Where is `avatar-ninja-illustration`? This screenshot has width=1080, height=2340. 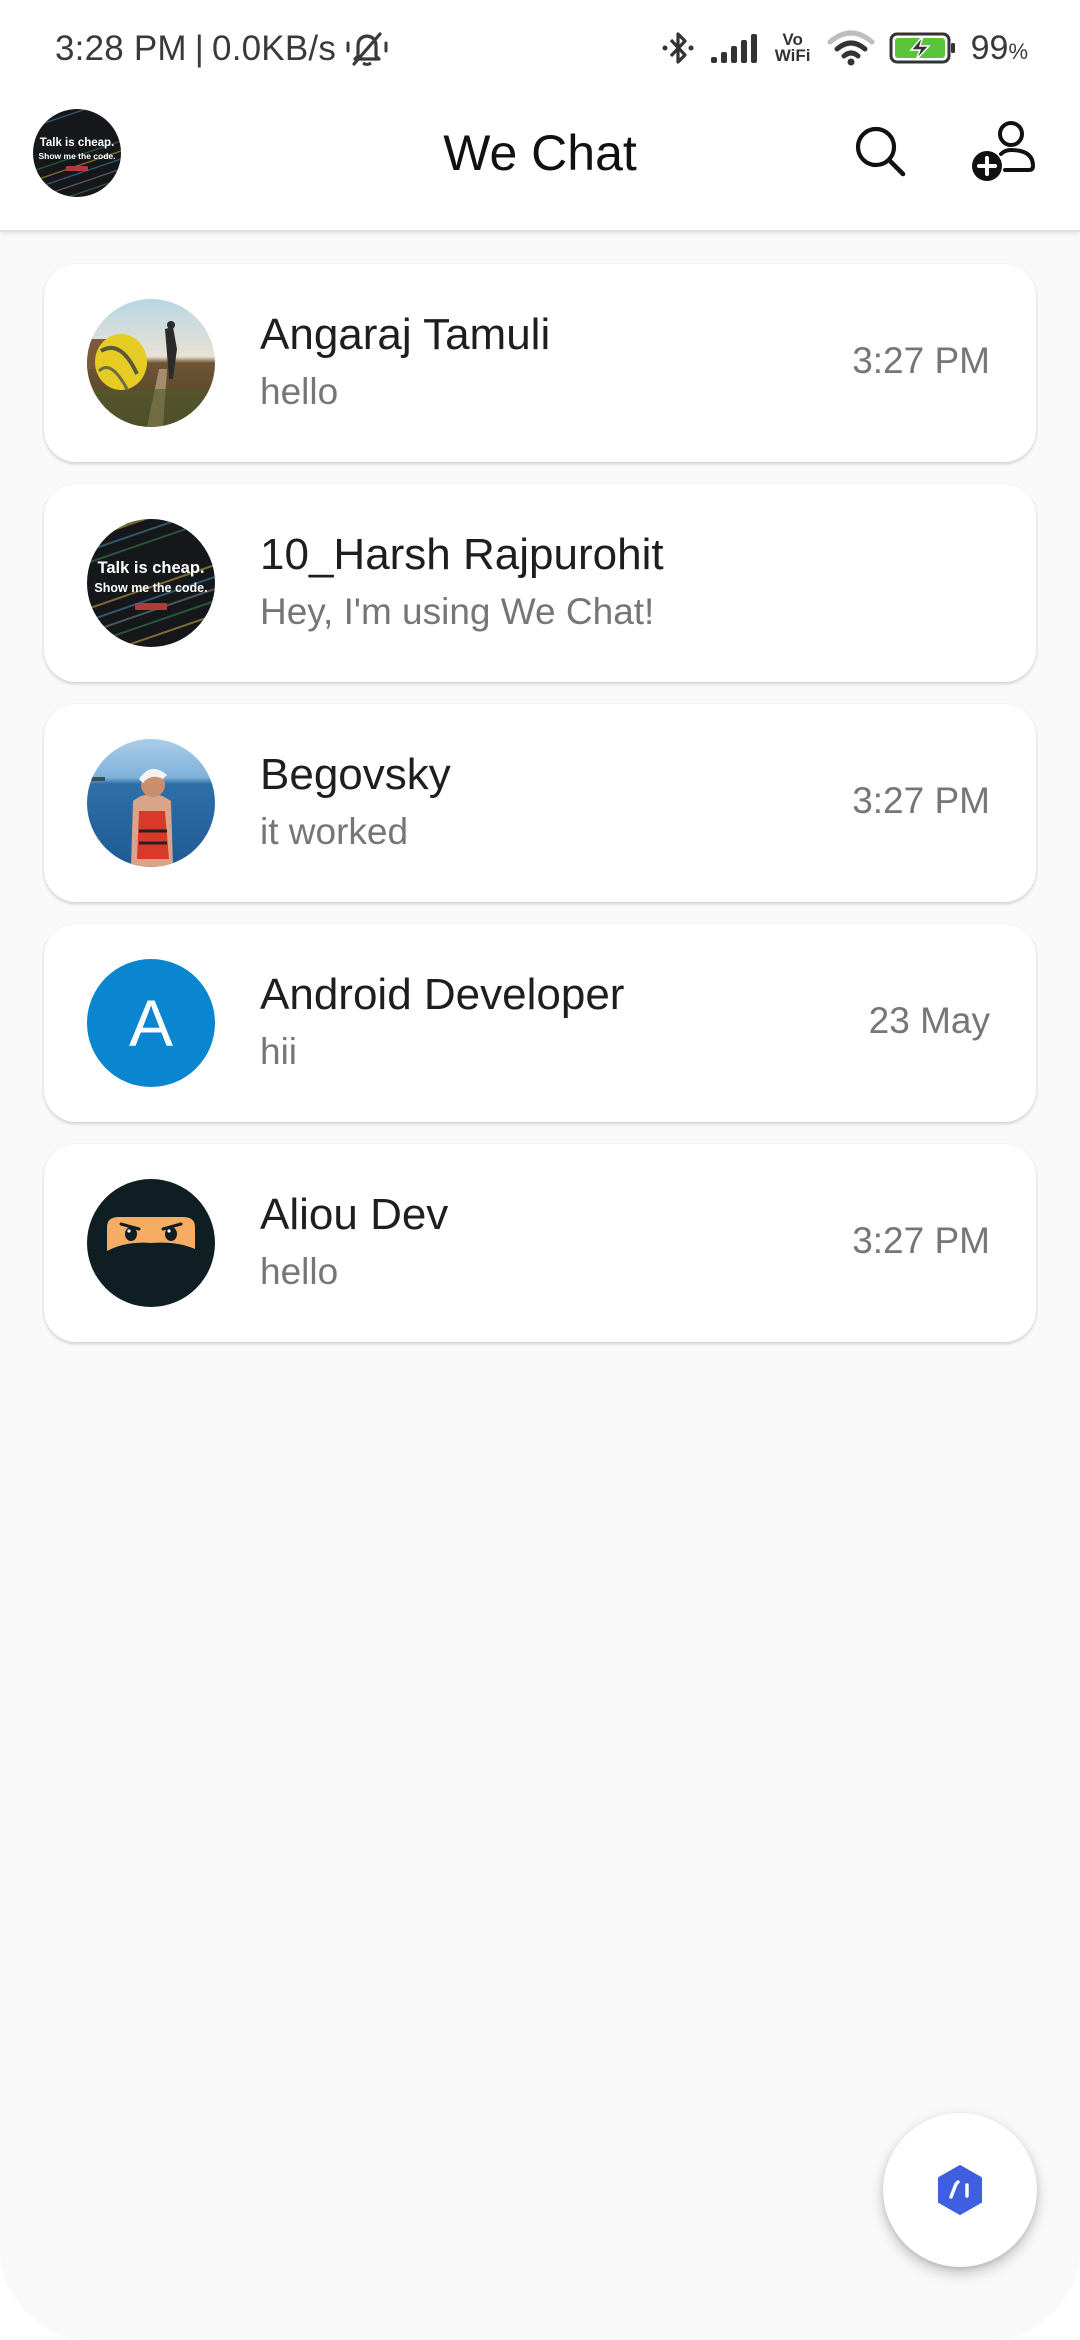
avatar-ninja-illustration is located at coordinates (151, 1243).